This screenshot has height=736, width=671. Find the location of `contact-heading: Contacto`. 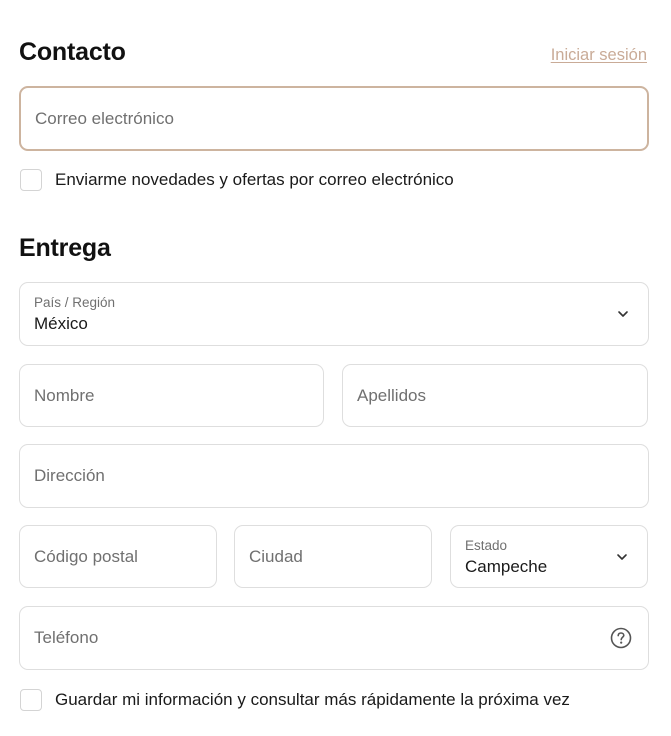

contact-heading: Contacto is located at coordinates (72, 52).